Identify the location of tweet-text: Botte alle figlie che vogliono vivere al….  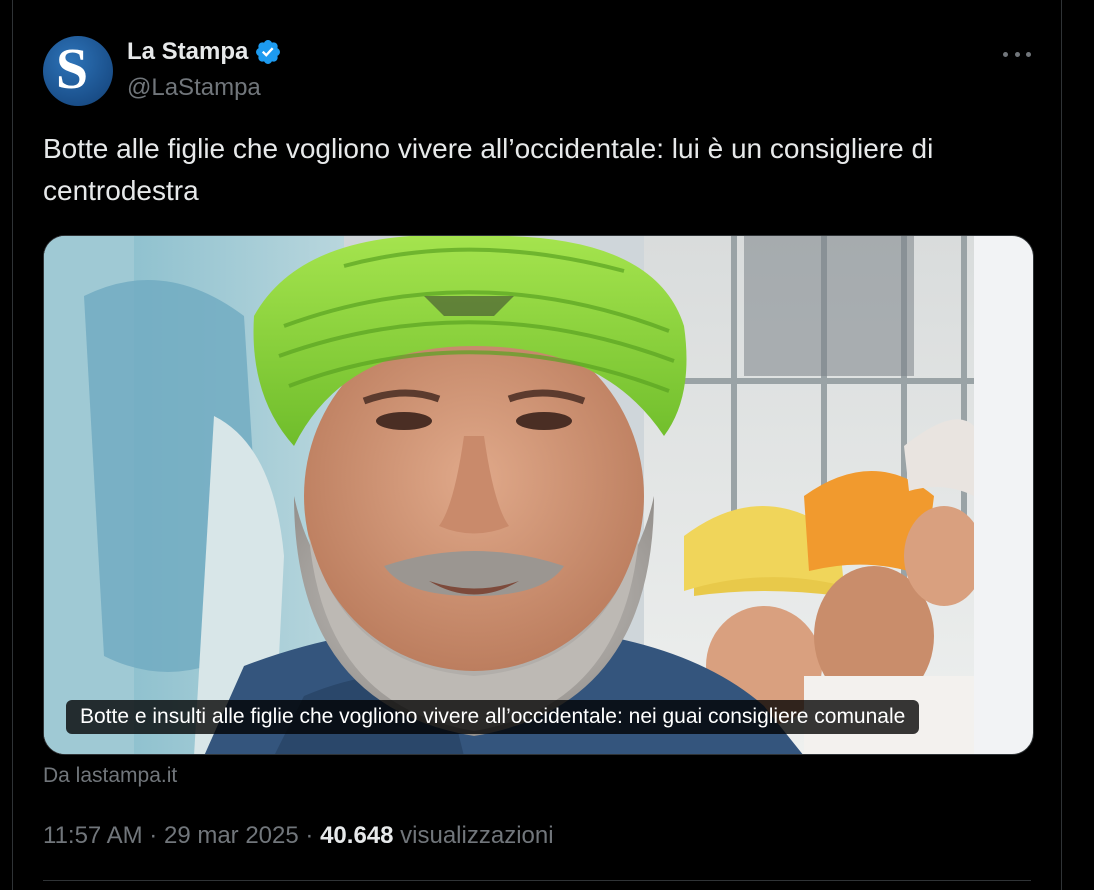
(488, 169).